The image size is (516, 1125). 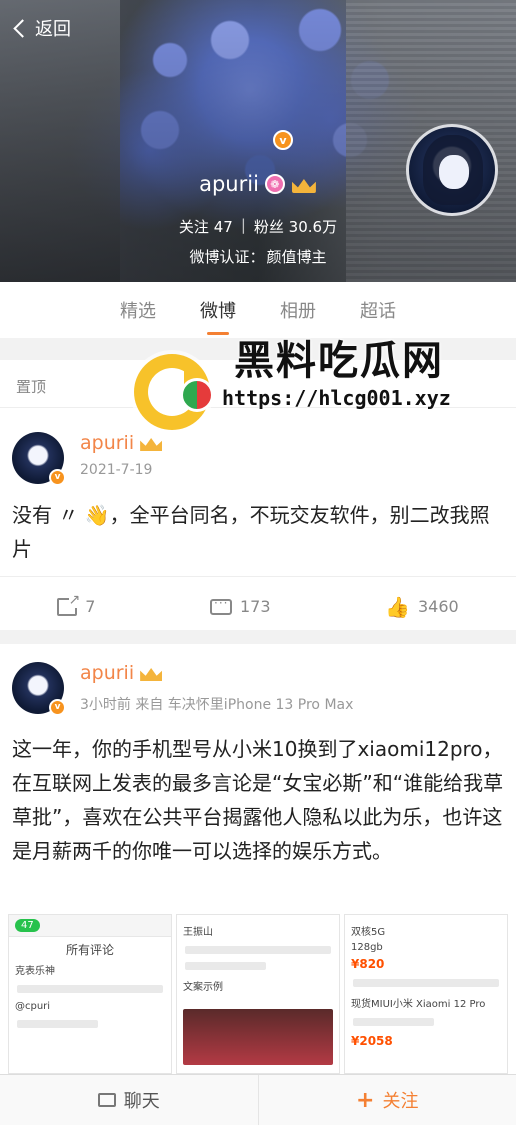 I want to click on share-count: 7, so click(x=90, y=606).